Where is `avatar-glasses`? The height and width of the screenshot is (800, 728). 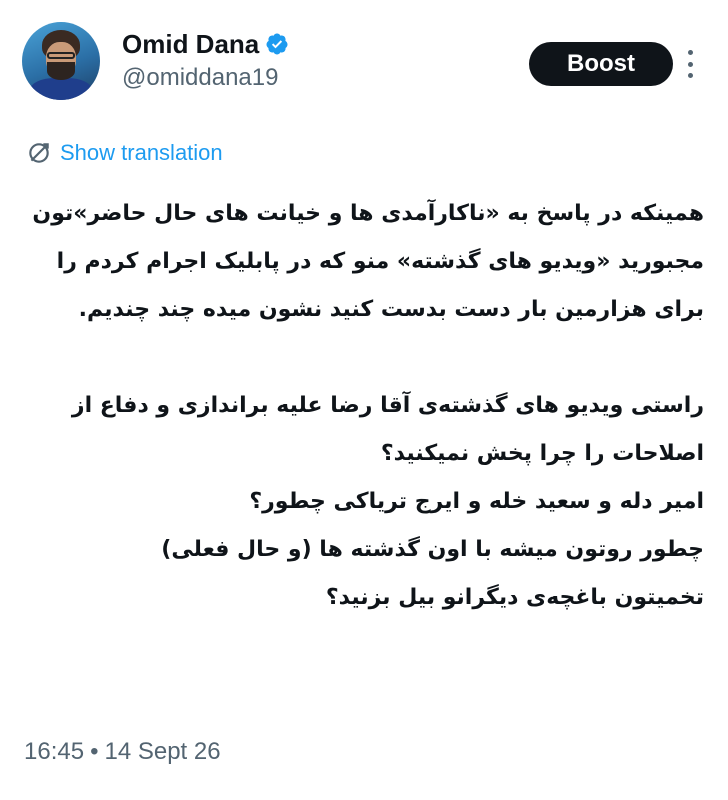 avatar-glasses is located at coordinates (61, 55).